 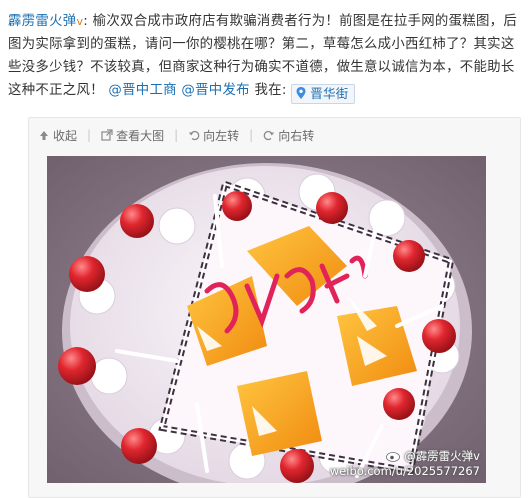 I want to click on location-tag: 晋华街, so click(x=323, y=94).